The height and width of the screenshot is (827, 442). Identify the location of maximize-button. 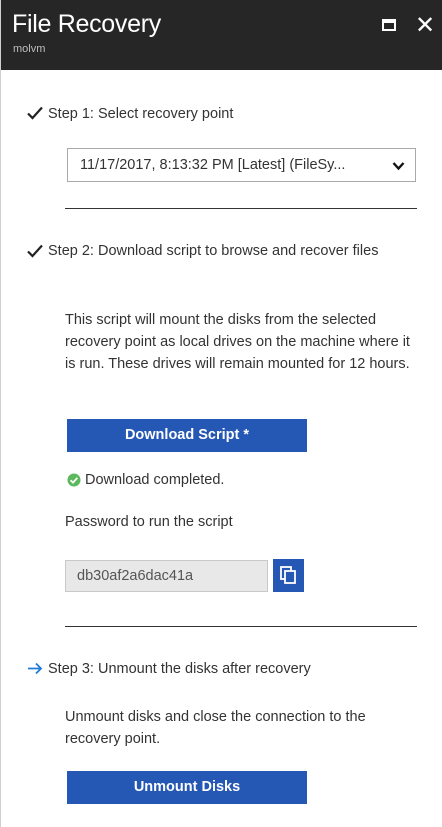
(391, 26).